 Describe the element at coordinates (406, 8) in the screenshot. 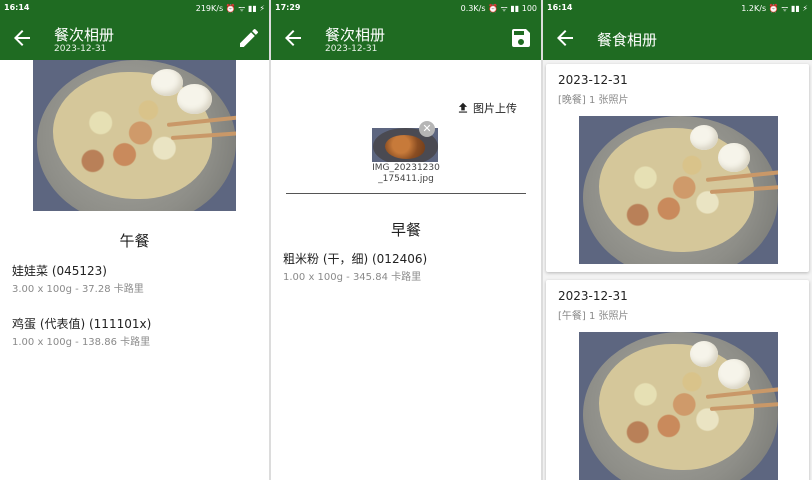

I see `status-bar: 17:29 0.3K/s ⏰ ᯤ ▮▮ 100` at that location.